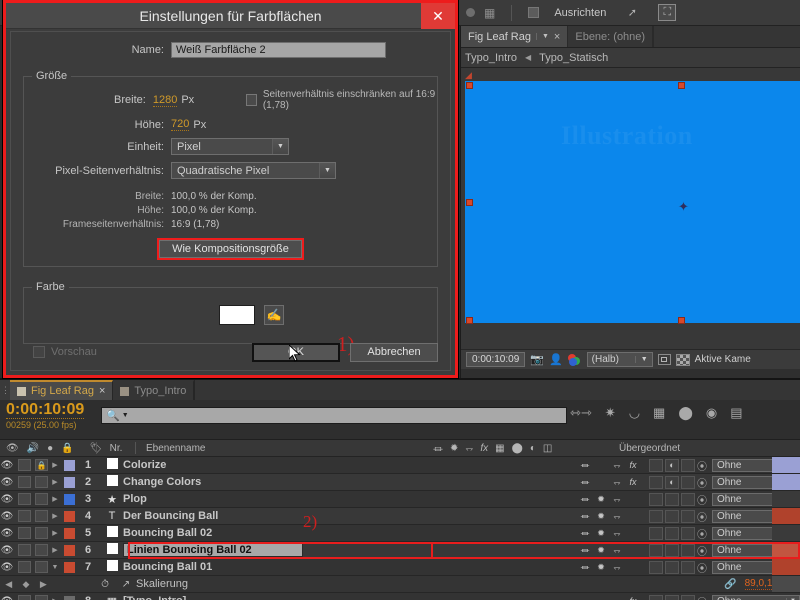 The width and height of the screenshot is (800, 600). I want to click on property-track, so click(786, 584).